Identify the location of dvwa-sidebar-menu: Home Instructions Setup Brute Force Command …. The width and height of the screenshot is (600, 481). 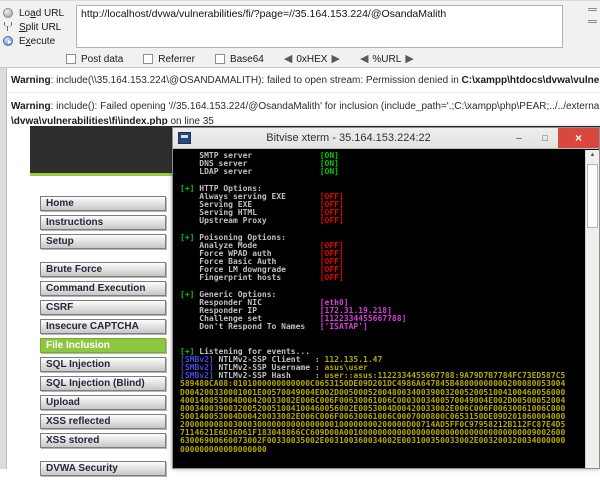
(103, 338).